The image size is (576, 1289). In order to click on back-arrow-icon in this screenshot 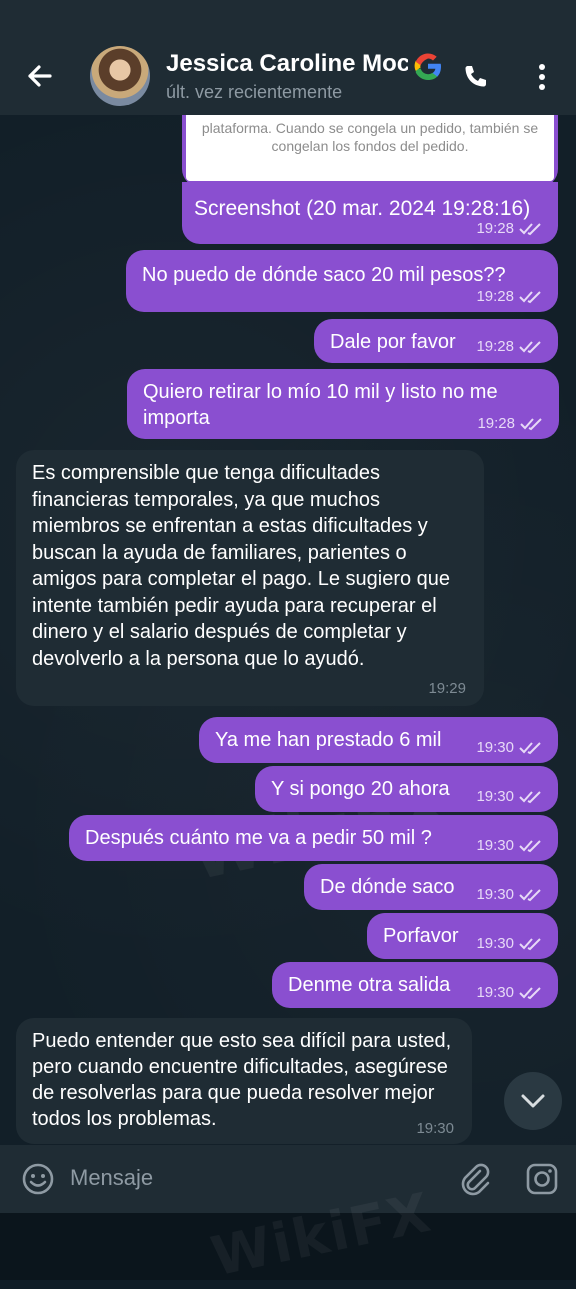, I will do `click(40, 76)`.